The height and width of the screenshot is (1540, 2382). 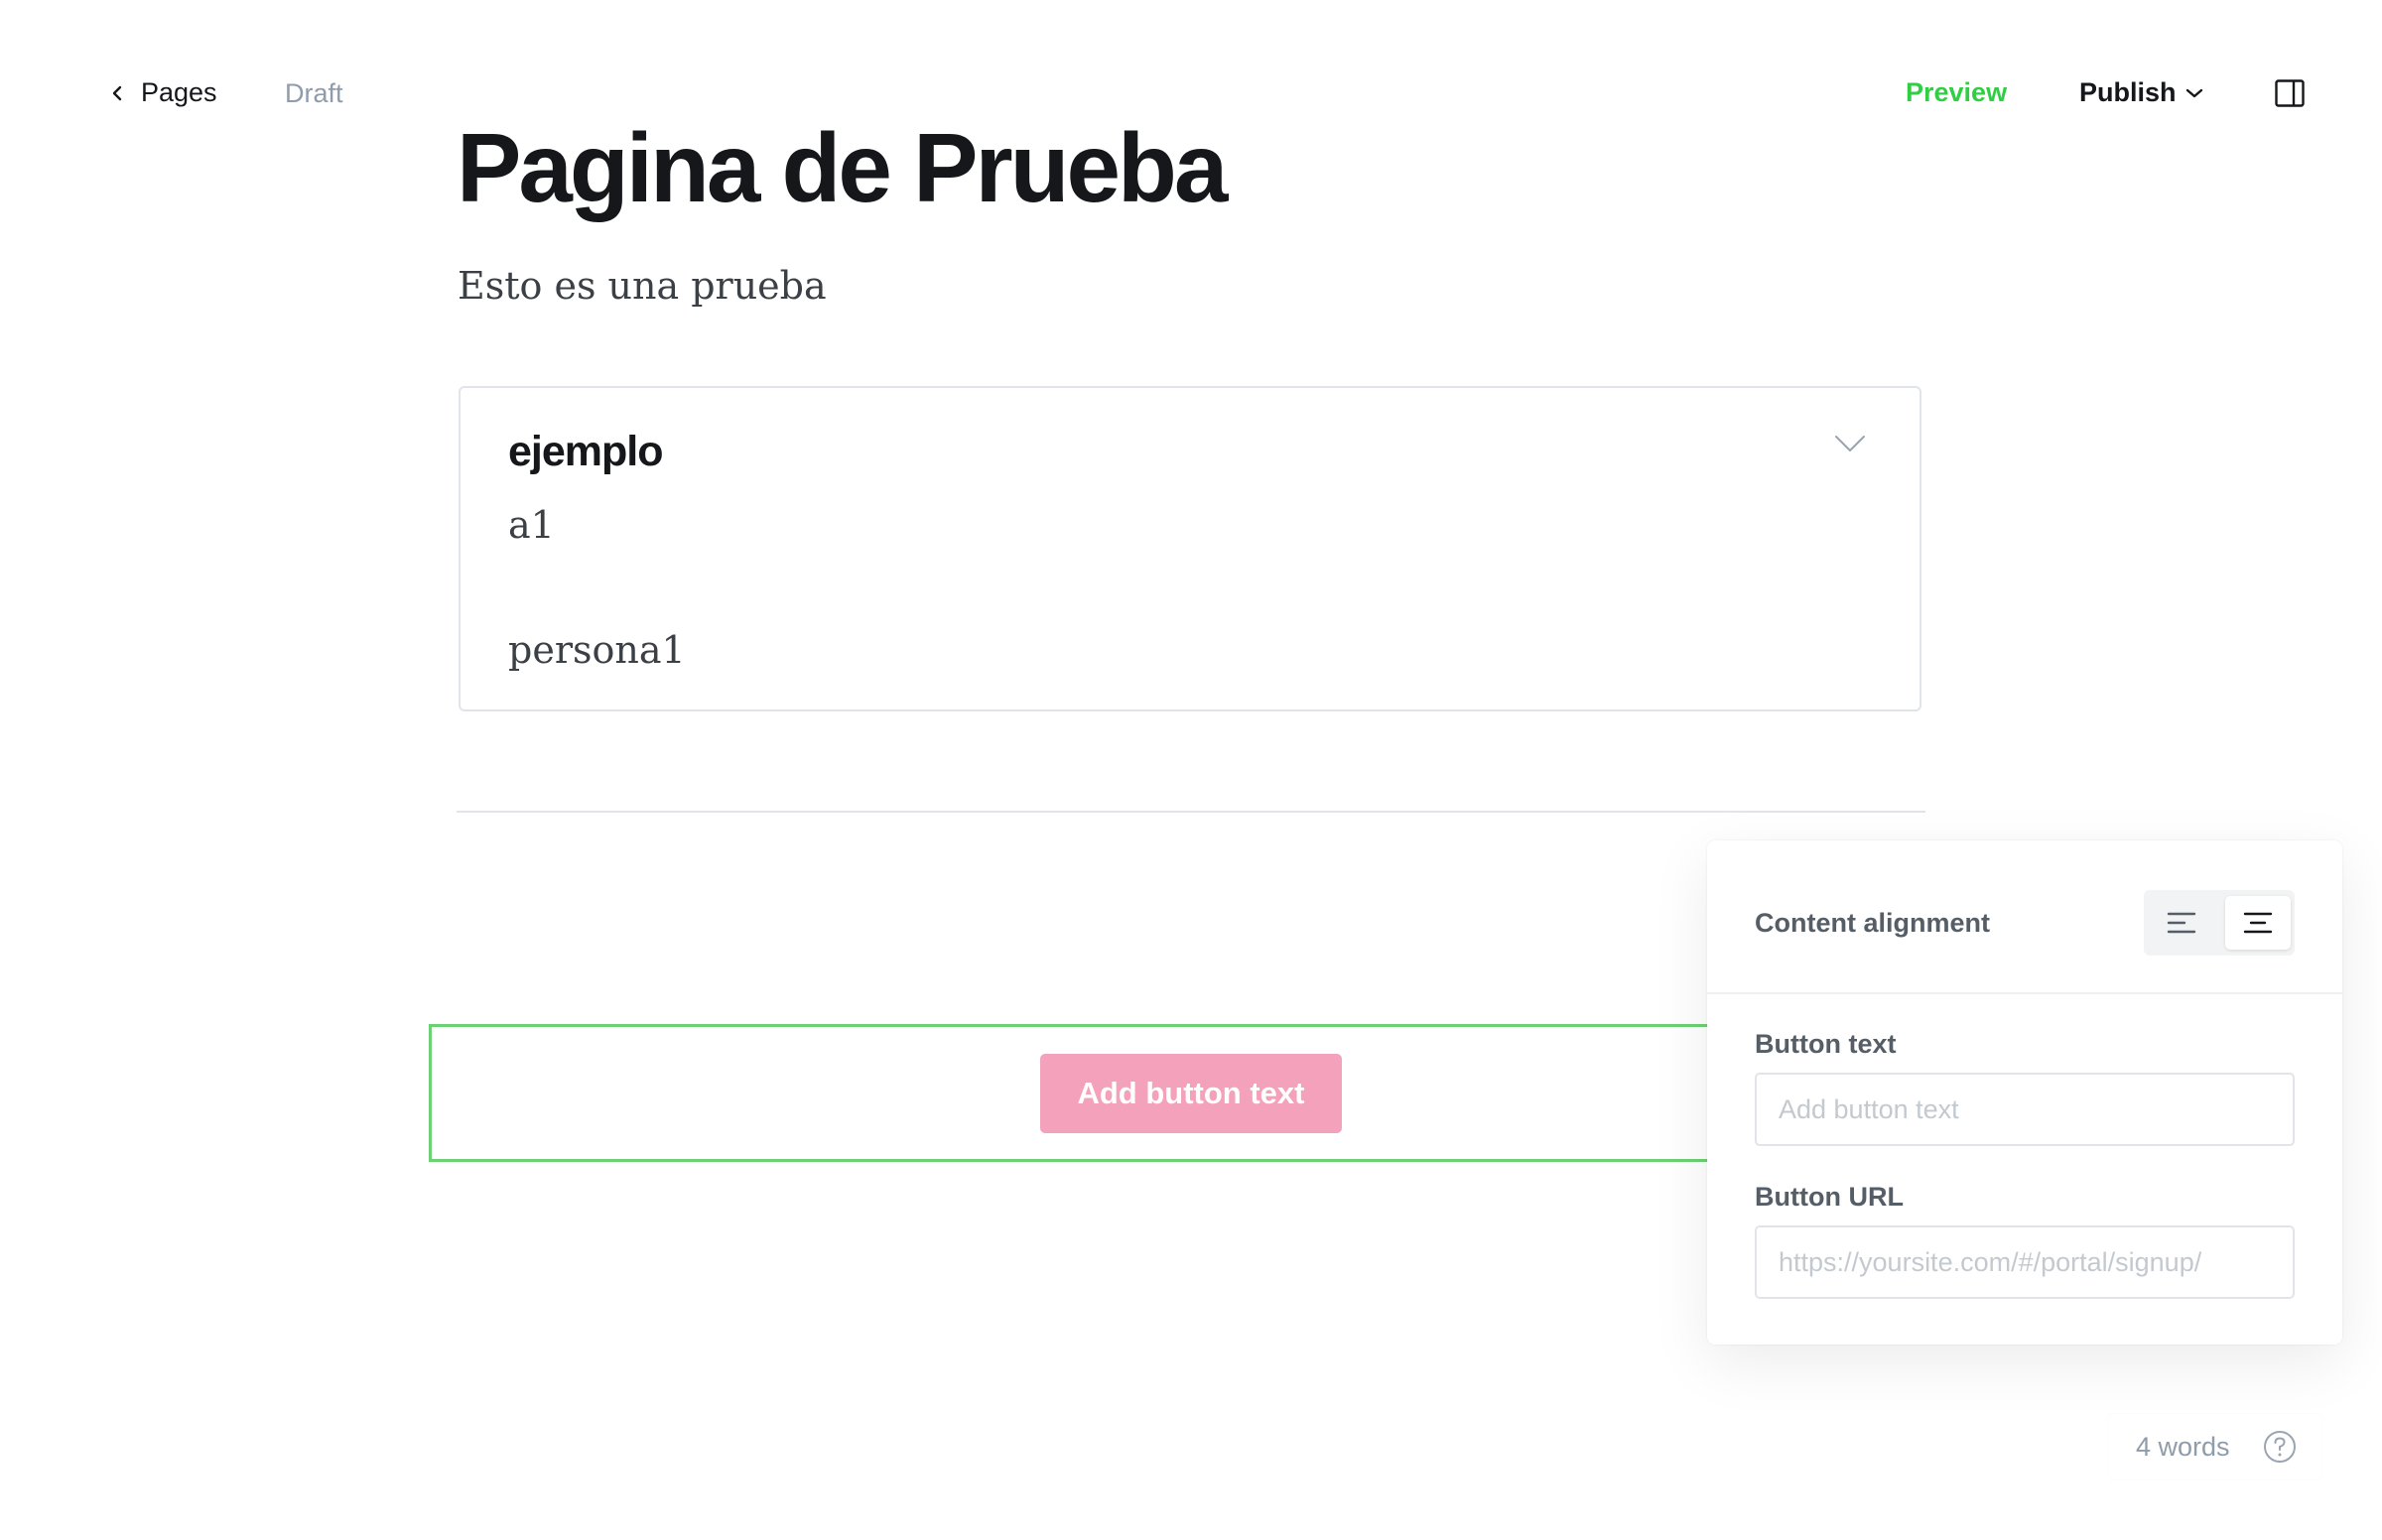 I want to click on publish-button: Publish, so click(x=2142, y=92).